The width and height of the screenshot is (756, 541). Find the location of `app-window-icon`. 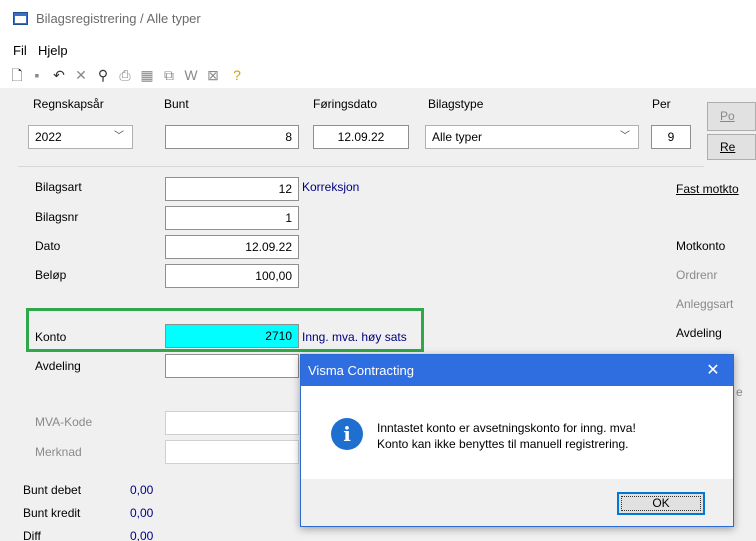

app-window-icon is located at coordinates (20, 18).